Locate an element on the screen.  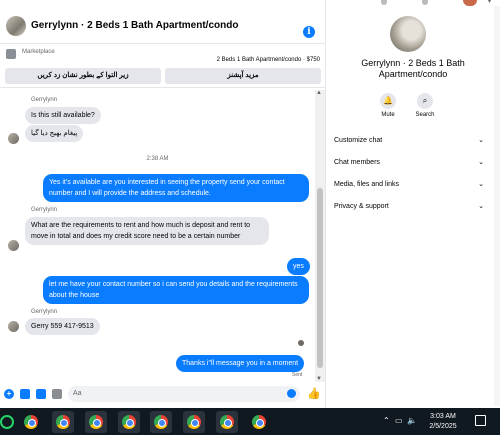
message-scrollbar: ▲ ▼ is located at coordinates (320, 236).